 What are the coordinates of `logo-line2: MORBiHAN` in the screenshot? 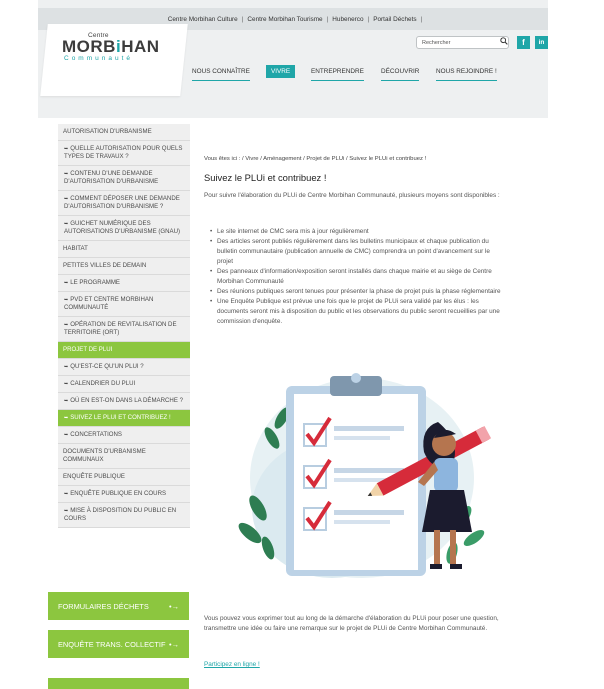 It's located at (111, 46).